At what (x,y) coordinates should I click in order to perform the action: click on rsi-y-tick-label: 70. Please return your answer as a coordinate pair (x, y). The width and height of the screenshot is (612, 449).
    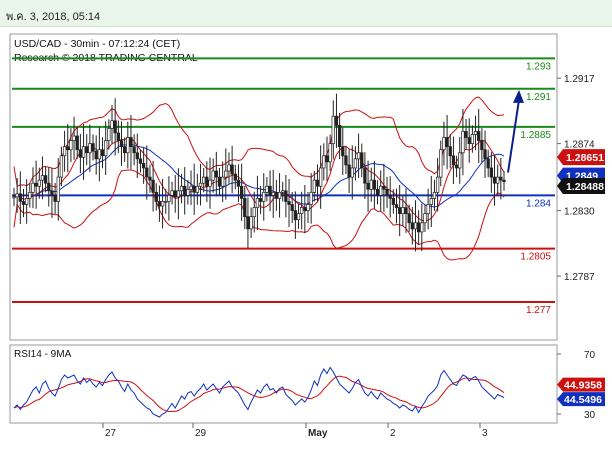
    Looking at the image, I should click on (590, 355).